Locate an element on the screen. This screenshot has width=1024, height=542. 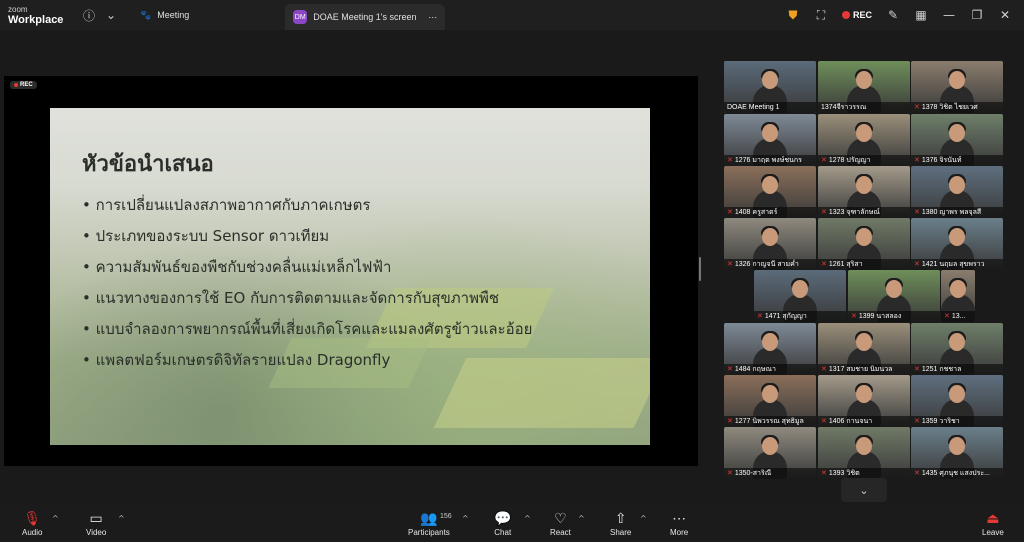
participant-tile: ✕ 1277 นิพวรรณ สุทธิมูล is located at coordinates (770, 401).